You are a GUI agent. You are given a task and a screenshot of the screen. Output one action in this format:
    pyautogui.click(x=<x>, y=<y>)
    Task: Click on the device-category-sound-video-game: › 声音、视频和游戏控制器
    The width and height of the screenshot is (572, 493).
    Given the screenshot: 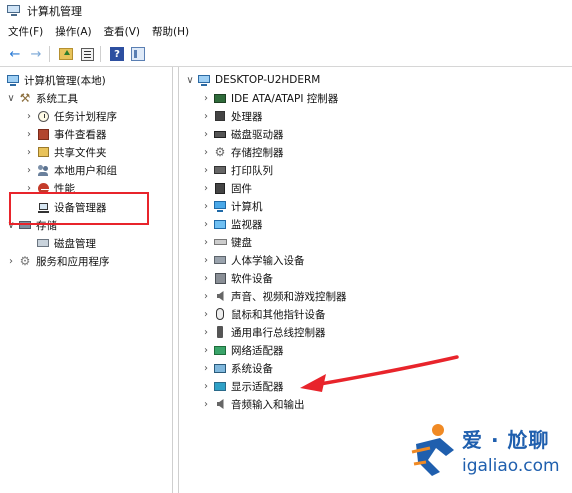 What is the action you would take?
    pyautogui.click(x=274, y=296)
    